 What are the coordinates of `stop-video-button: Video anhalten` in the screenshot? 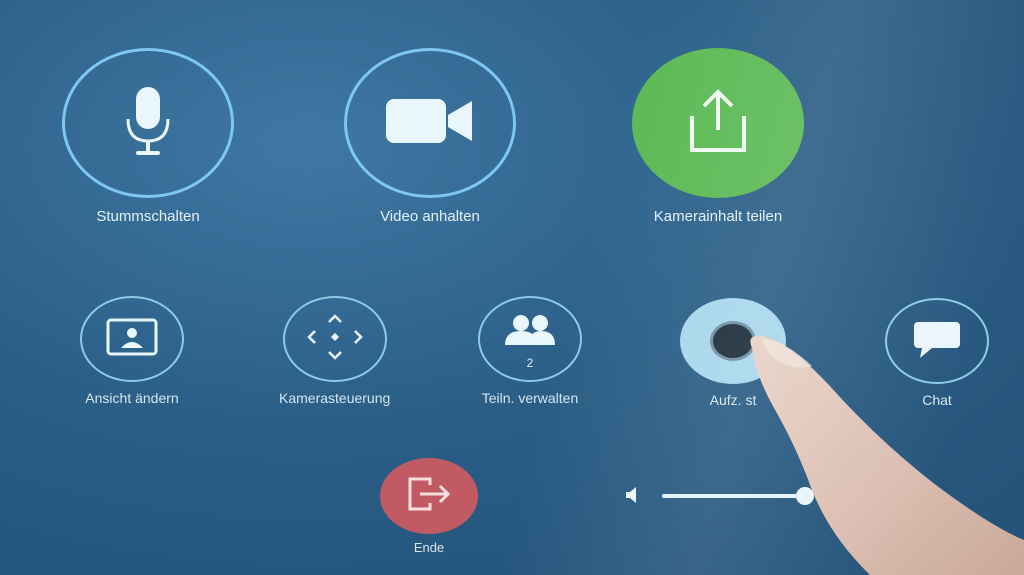 It's located at (430, 136).